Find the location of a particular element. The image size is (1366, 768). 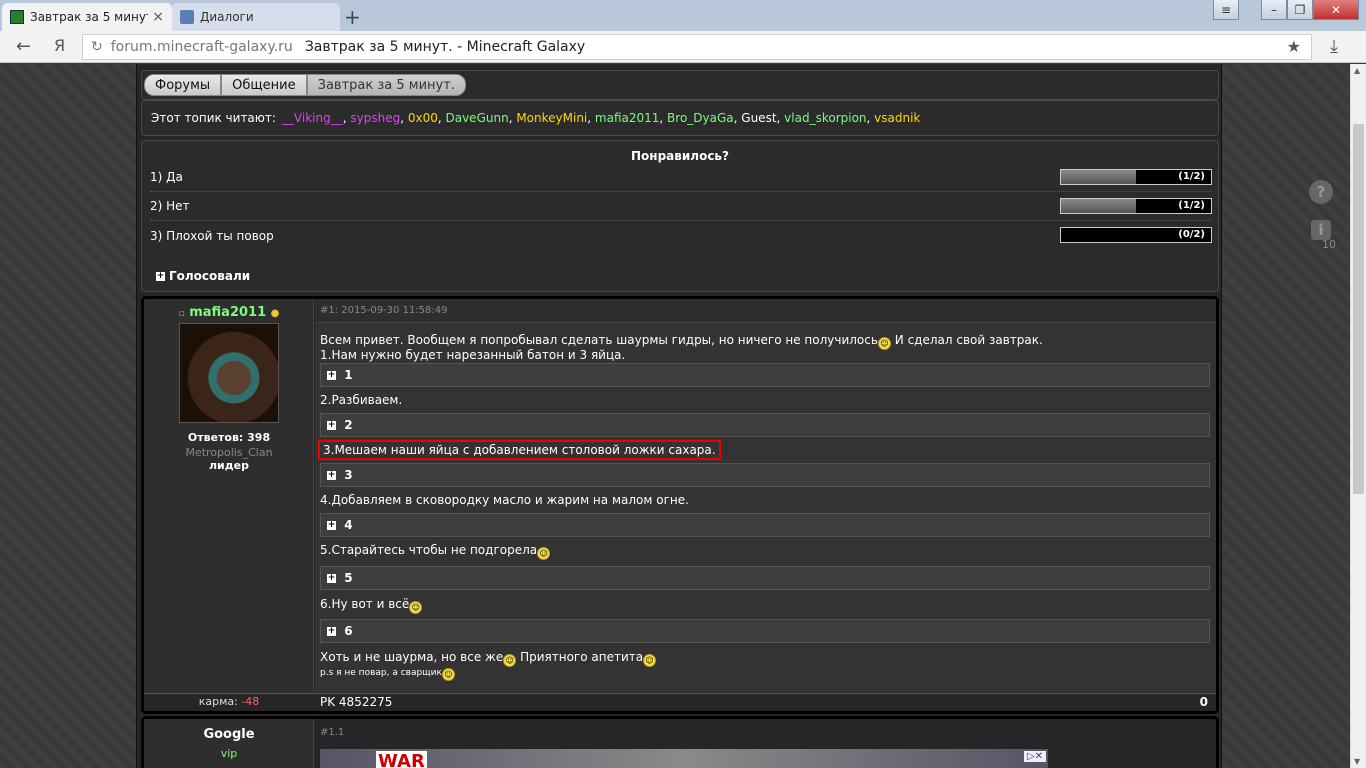

reader-user-link: Guest is located at coordinates (758, 118).